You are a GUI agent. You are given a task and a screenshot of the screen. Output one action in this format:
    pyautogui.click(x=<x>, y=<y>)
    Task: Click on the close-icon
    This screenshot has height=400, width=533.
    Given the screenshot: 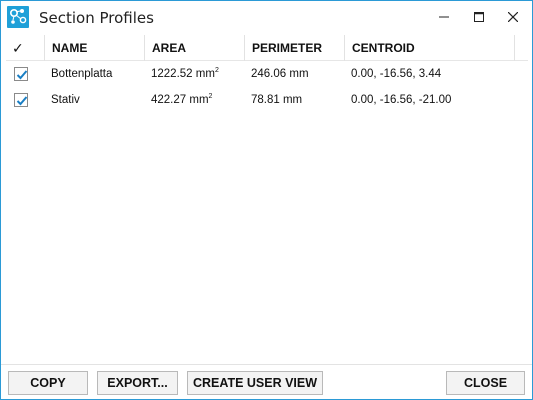 What is the action you would take?
    pyautogui.click(x=513, y=17)
    